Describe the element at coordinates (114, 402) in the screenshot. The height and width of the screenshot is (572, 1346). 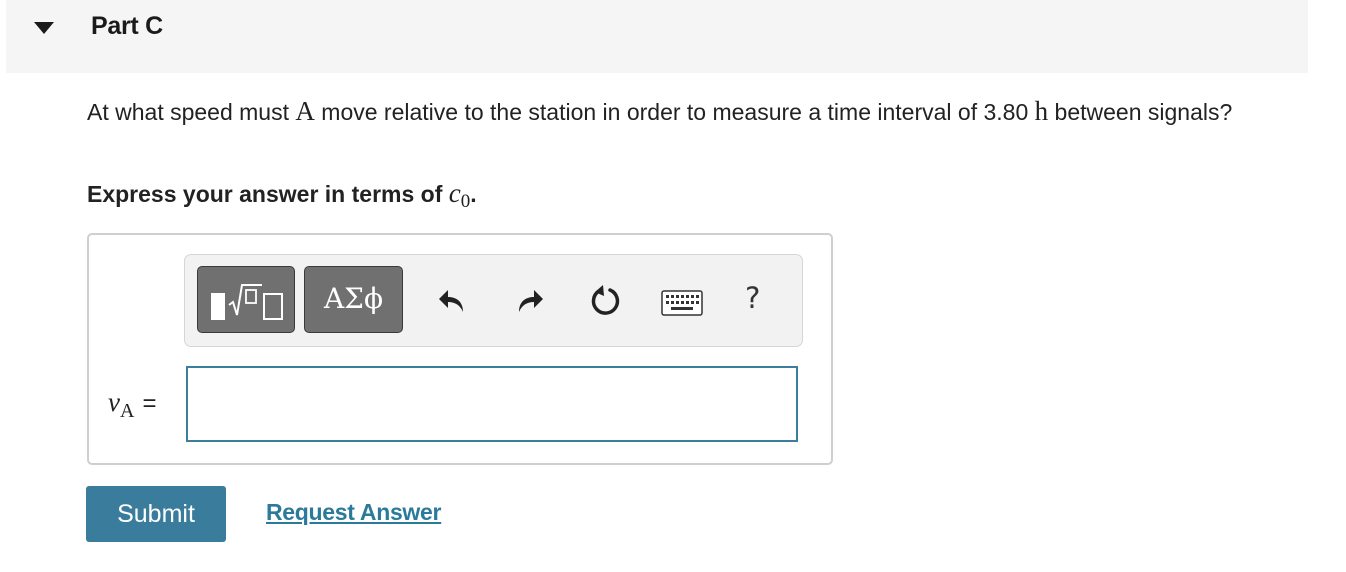
I see `answer-variable: v` at that location.